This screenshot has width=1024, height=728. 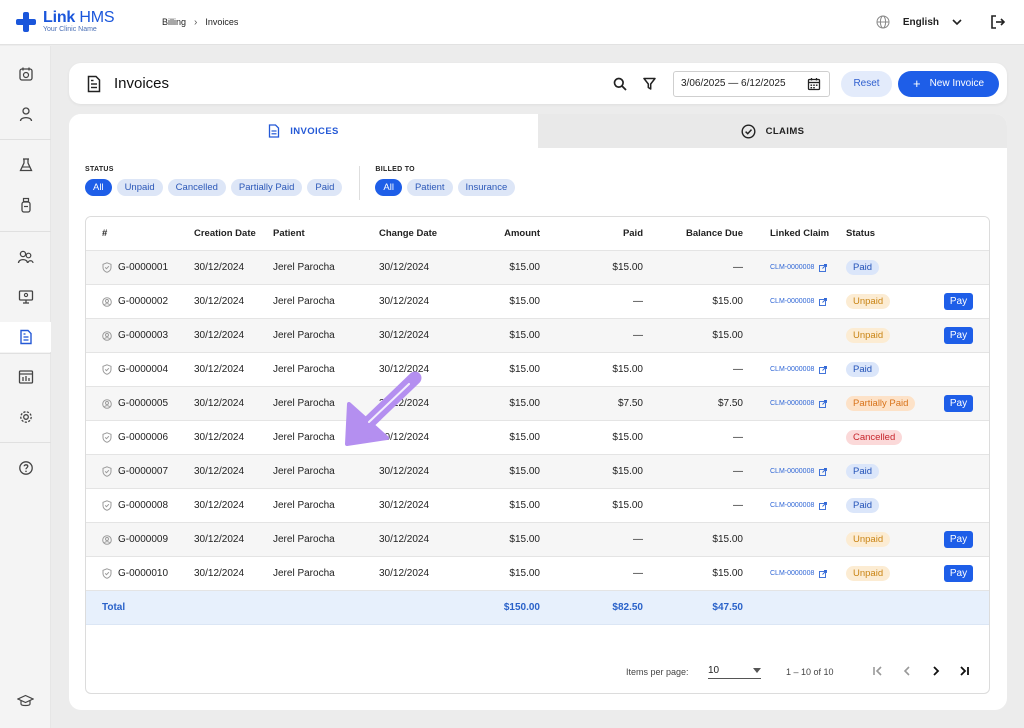 What do you see at coordinates (863, 505) in the screenshot?
I see `status-badge: Paid` at bounding box center [863, 505].